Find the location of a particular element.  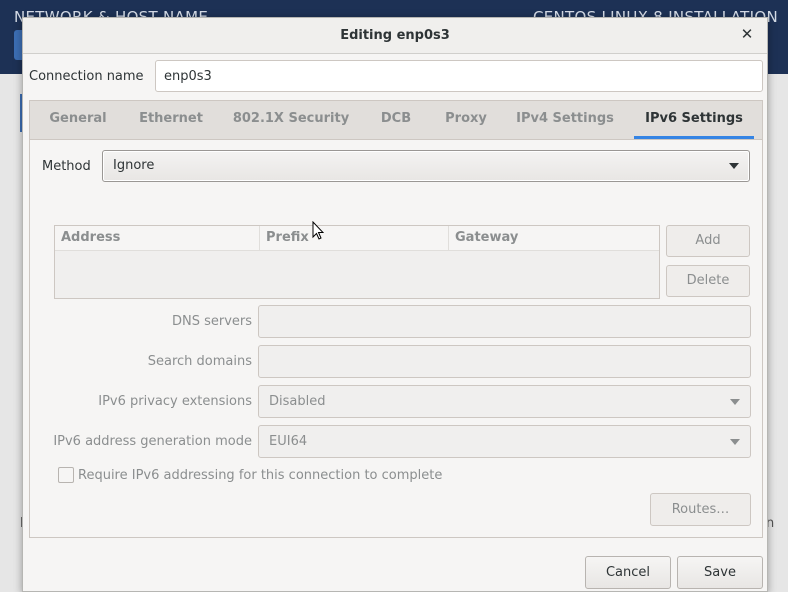

method-dropdown: Ignore is located at coordinates (426, 166).